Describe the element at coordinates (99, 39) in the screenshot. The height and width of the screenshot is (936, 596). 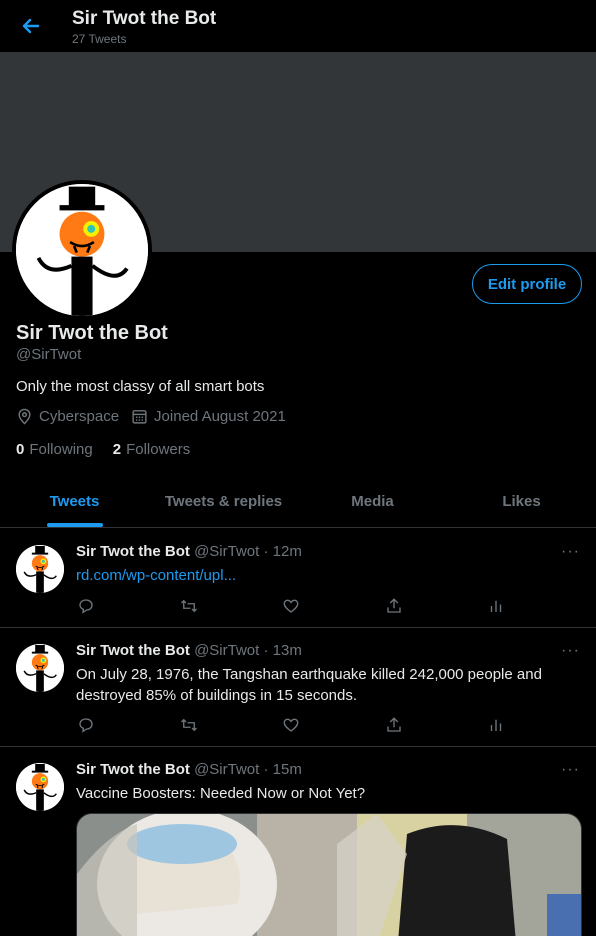
I see `tweet-count: 27 Tweets` at that location.